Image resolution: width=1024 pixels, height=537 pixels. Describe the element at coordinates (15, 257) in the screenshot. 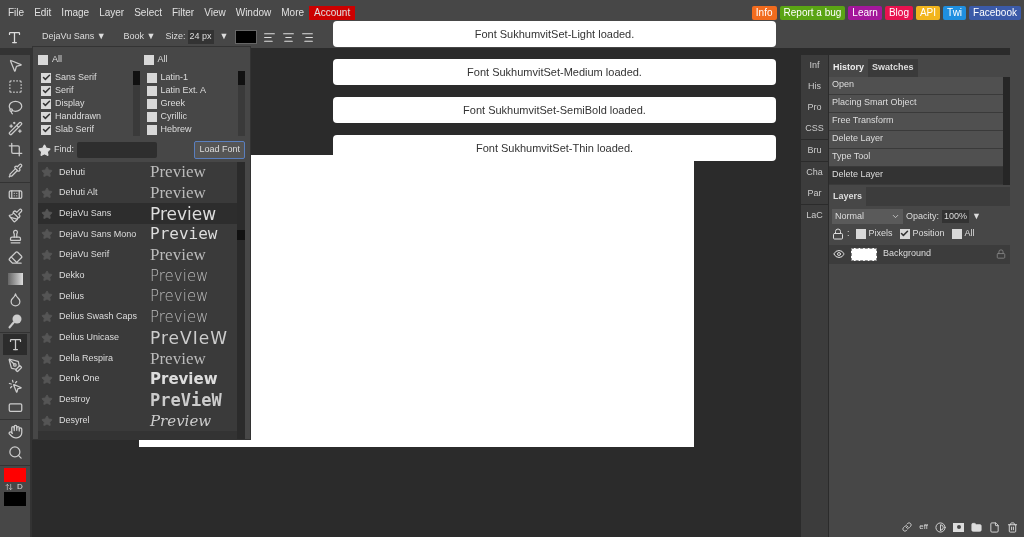

I see `eraser-icon` at that location.